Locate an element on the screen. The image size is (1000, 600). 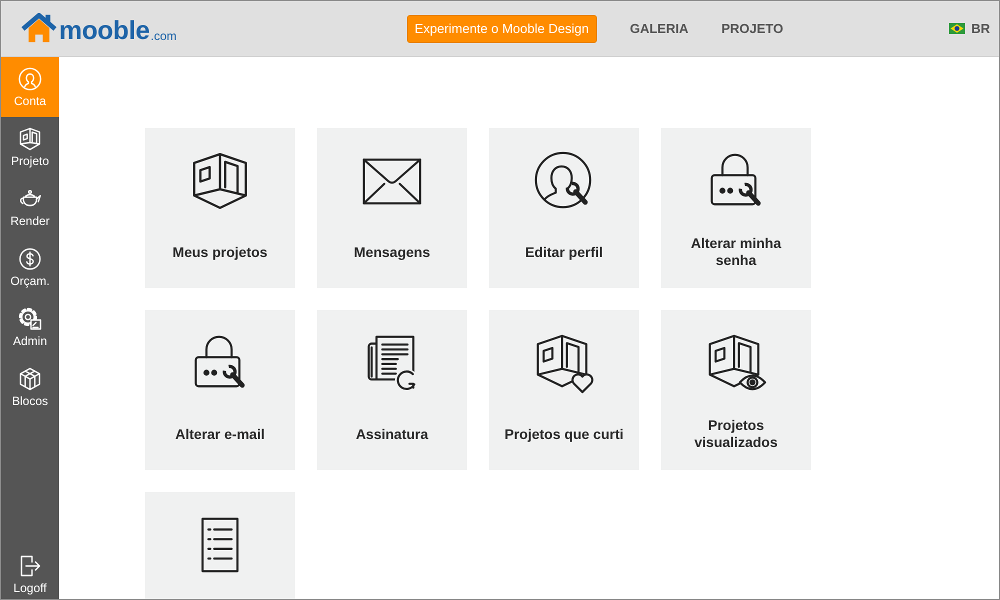
nav-link: GALERIA is located at coordinates (659, 28).